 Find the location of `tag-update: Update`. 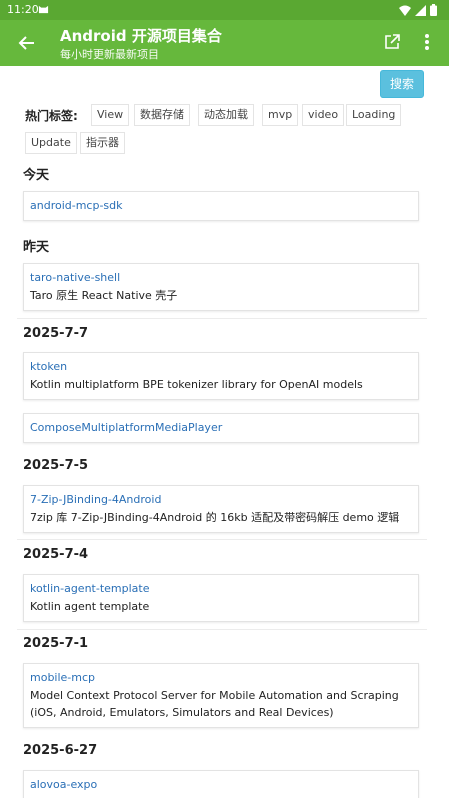

tag-update: Update is located at coordinates (51, 143).